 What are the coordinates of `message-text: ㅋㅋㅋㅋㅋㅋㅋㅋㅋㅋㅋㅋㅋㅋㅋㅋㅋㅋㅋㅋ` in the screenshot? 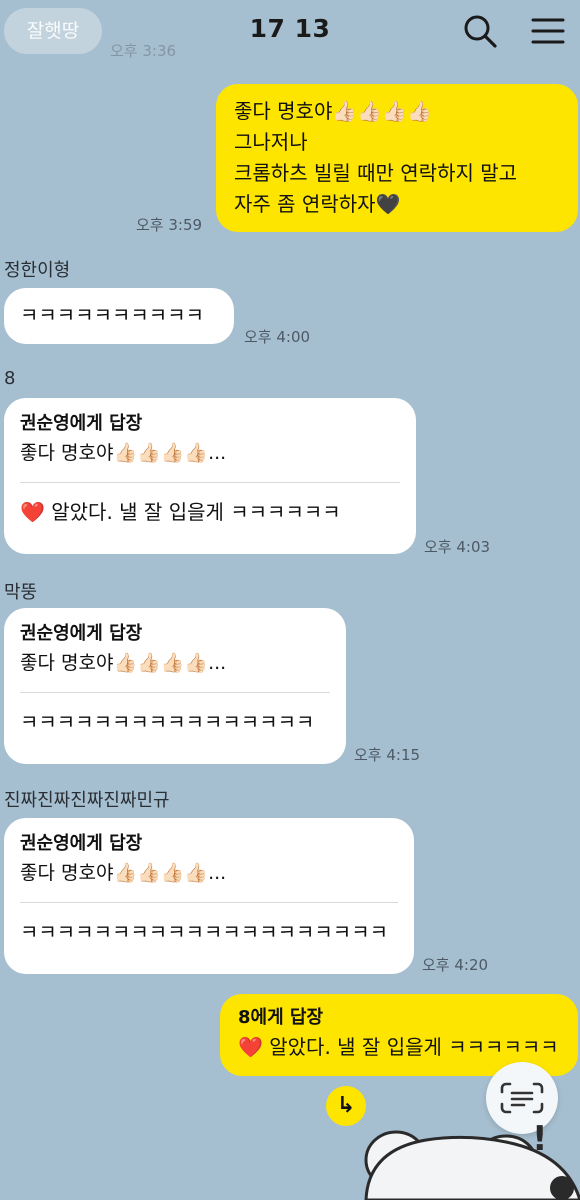 It's located at (204, 932).